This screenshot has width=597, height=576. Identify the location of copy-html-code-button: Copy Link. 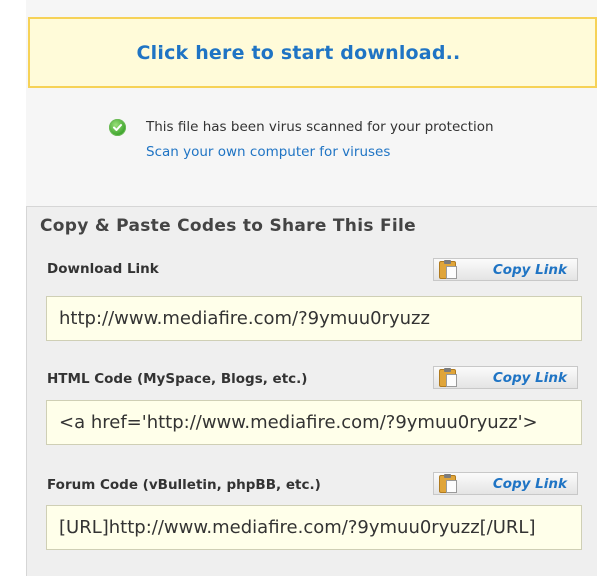
(505, 377).